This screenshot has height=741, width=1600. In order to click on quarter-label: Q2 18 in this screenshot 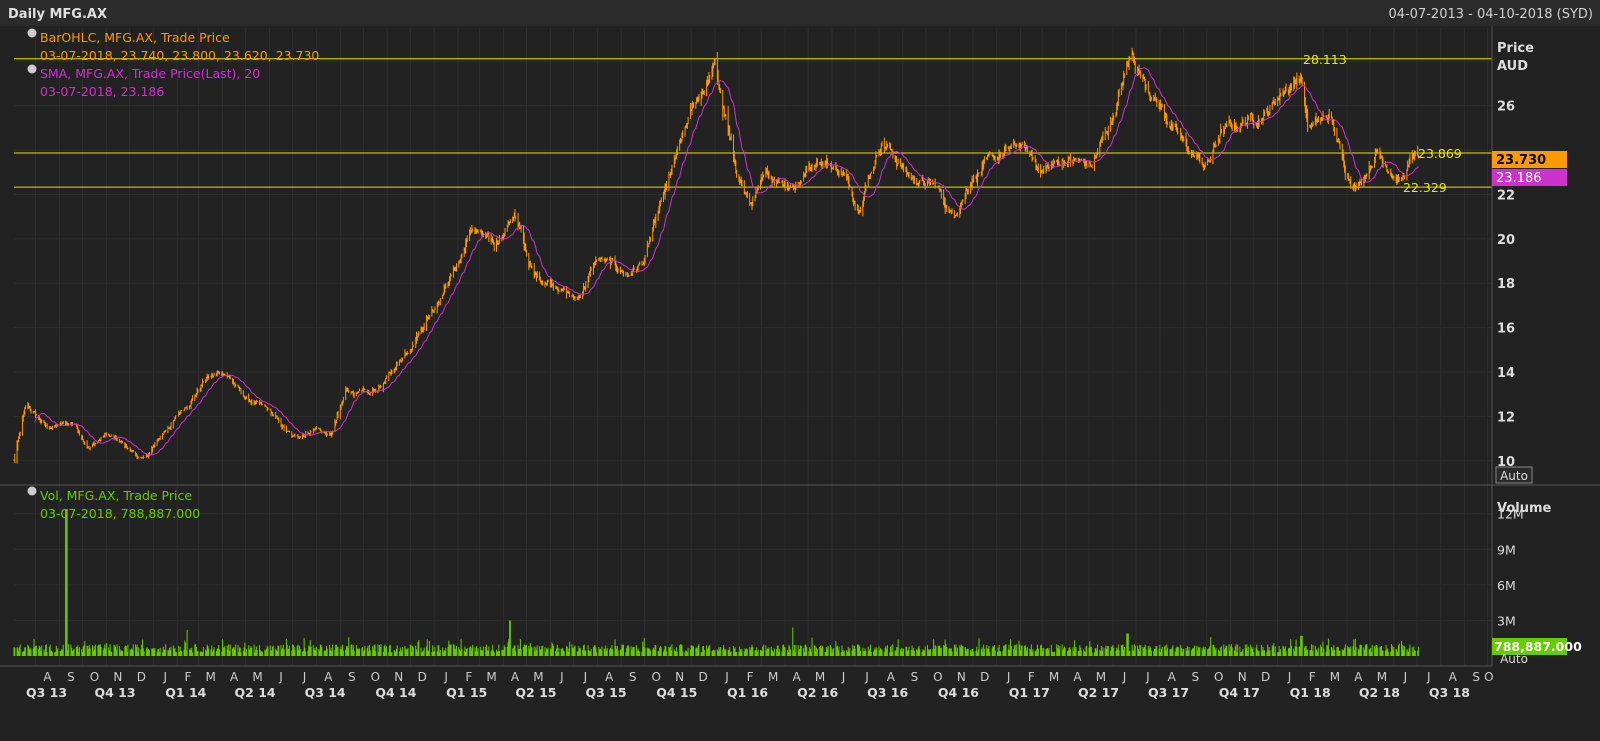, I will do `click(1379, 692)`.